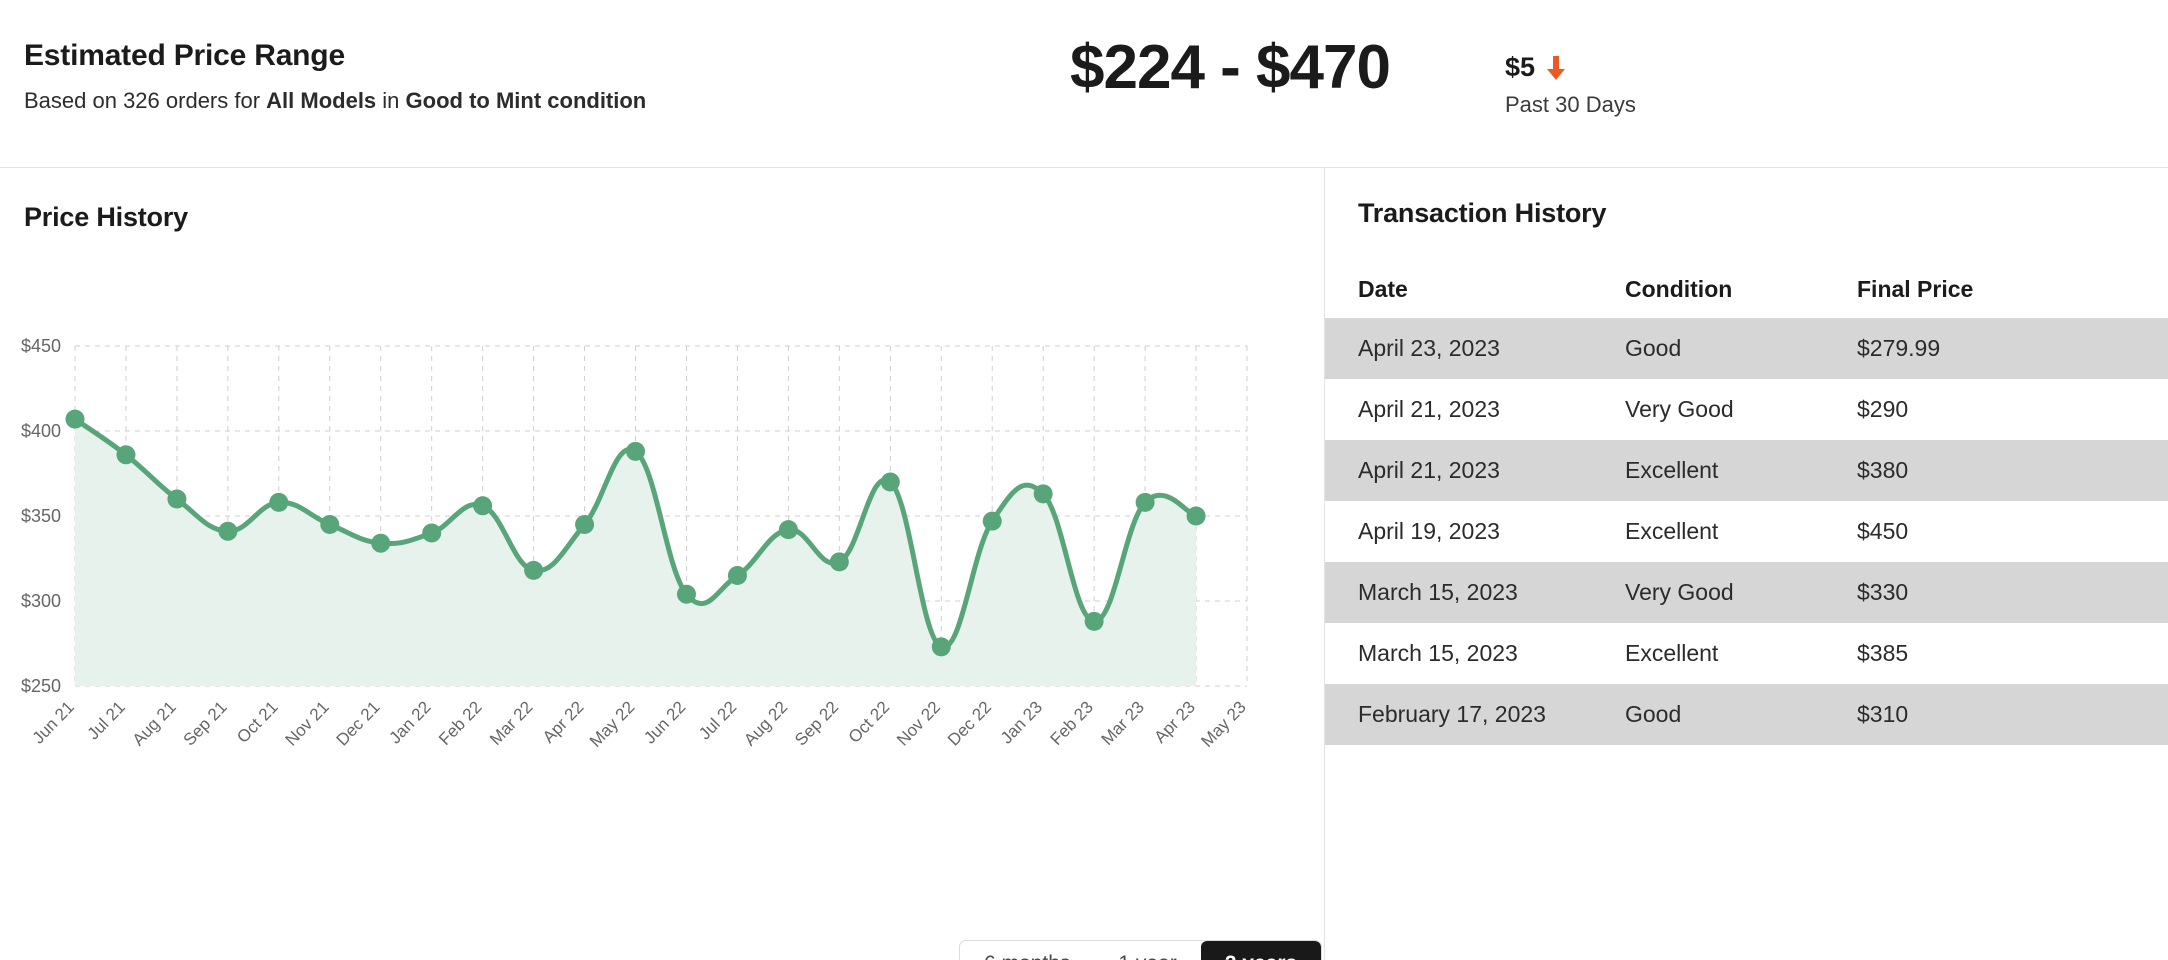  Describe the element at coordinates (1899, 348) in the screenshot. I see `transaction-final-price: $279.99` at that location.